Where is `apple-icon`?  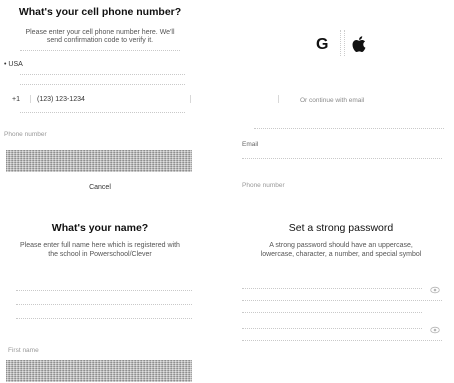 apple-icon is located at coordinates (359, 44).